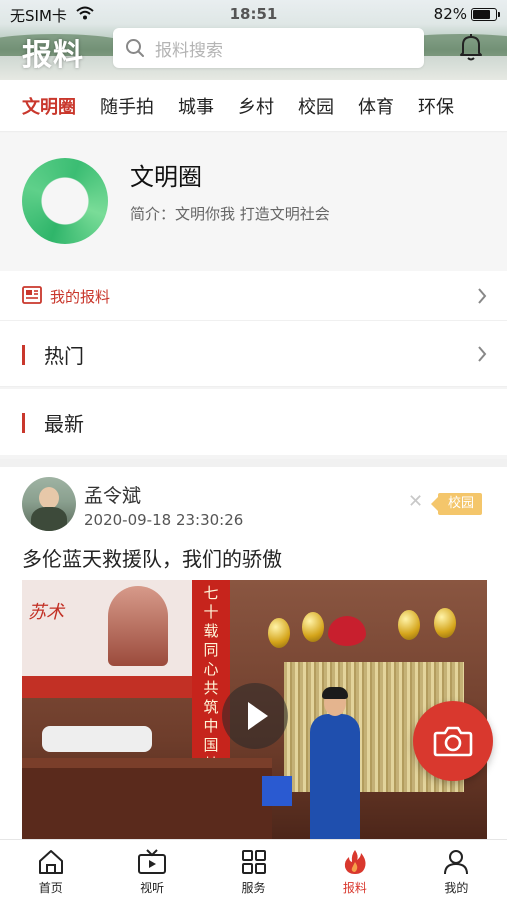 The width and height of the screenshot is (507, 900). What do you see at coordinates (253, 296) in the screenshot?
I see `my-report-row: 我的报料` at bounding box center [253, 296].